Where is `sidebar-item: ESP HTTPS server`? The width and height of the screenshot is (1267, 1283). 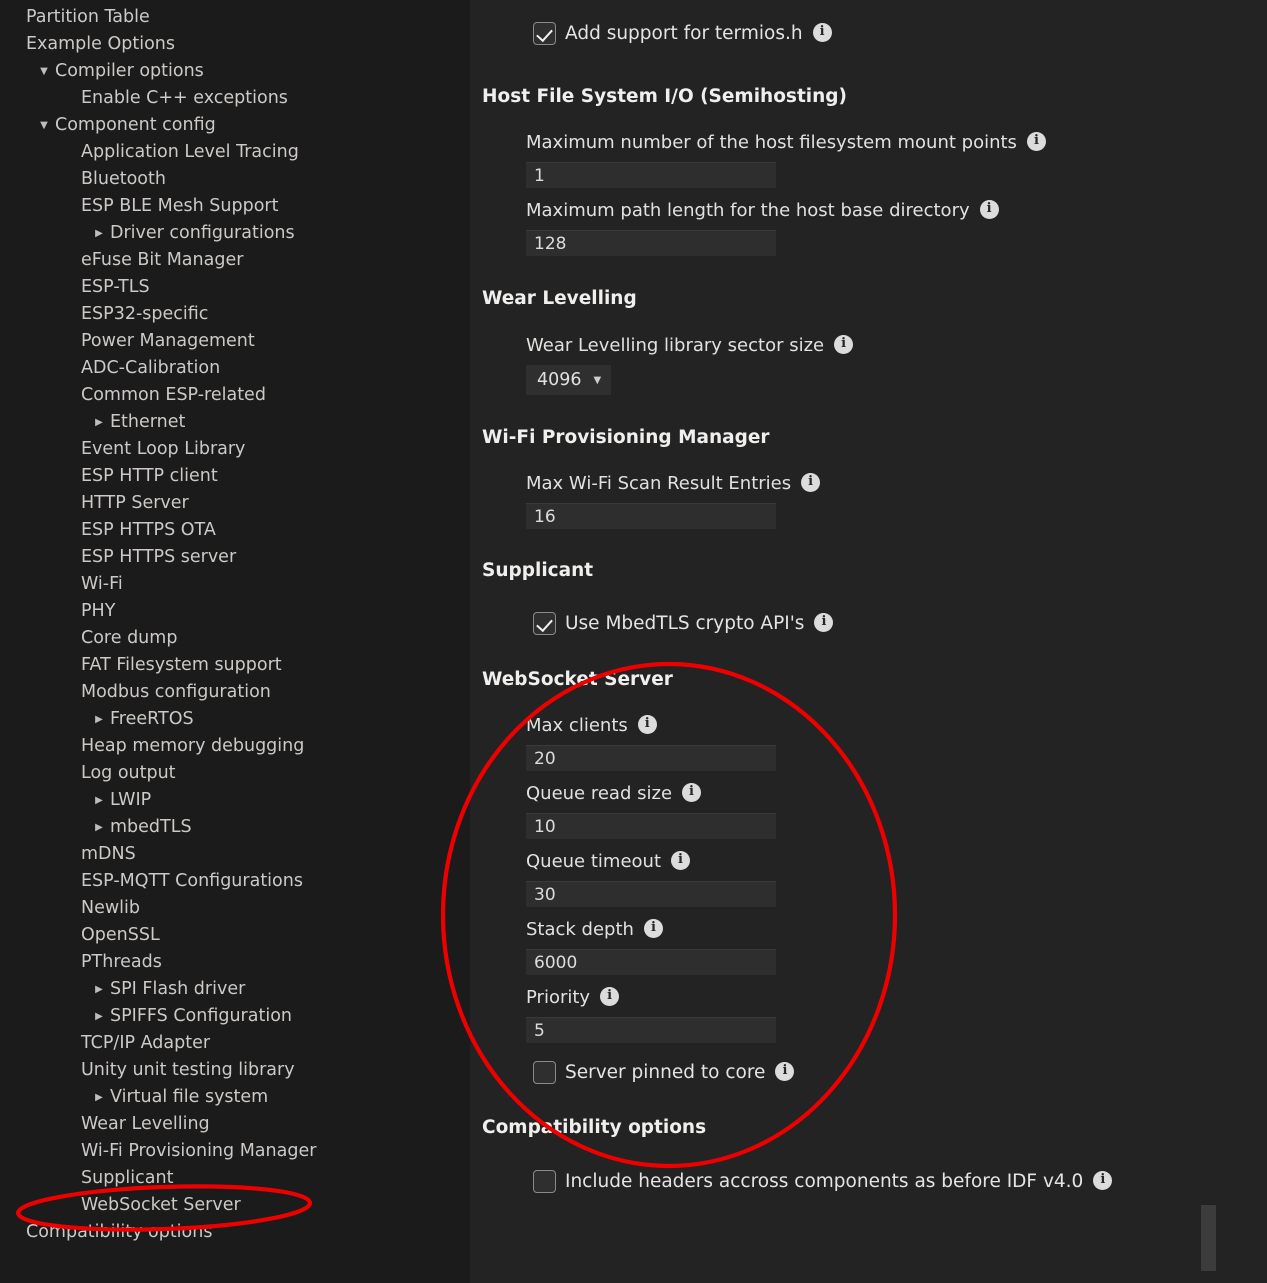 sidebar-item: ESP HTTPS server is located at coordinates (235, 557).